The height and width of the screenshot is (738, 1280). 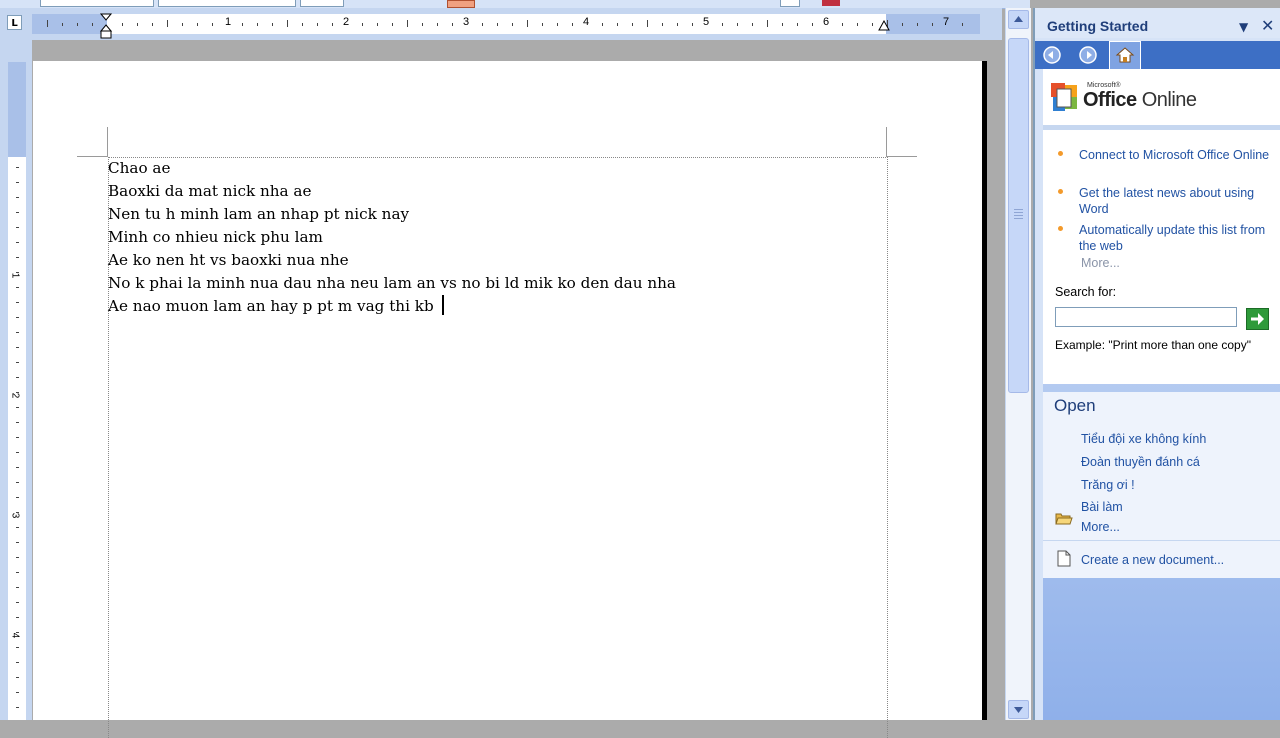 I want to click on ruler-number: 7, so click(x=946, y=22).